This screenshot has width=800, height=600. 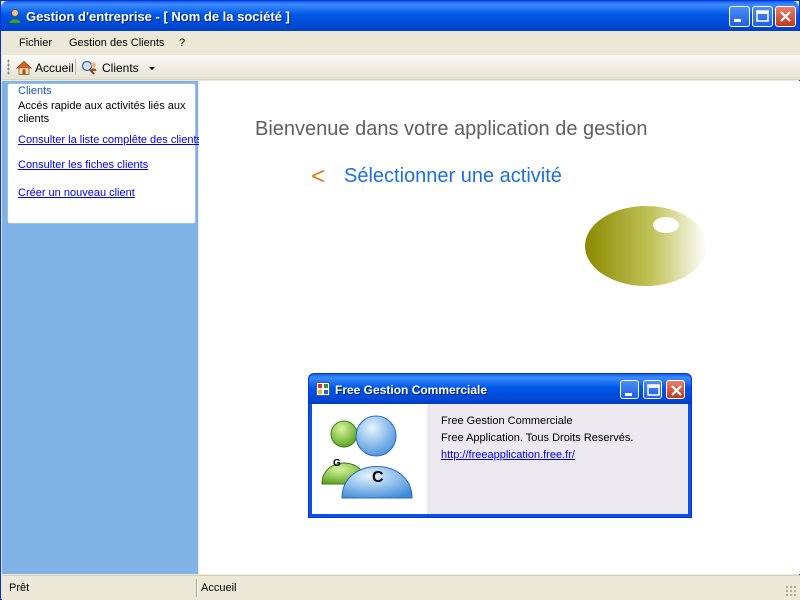 What do you see at coordinates (507, 421) in the screenshot?
I see `about-product-name: Free Gestion Commerciale` at bounding box center [507, 421].